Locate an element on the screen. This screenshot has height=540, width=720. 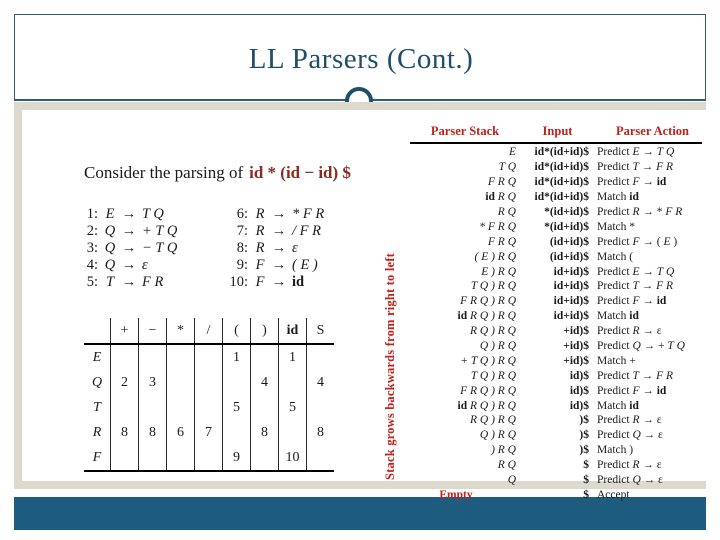
trace-action-cell: Match ) is located at coordinates (615, 450).